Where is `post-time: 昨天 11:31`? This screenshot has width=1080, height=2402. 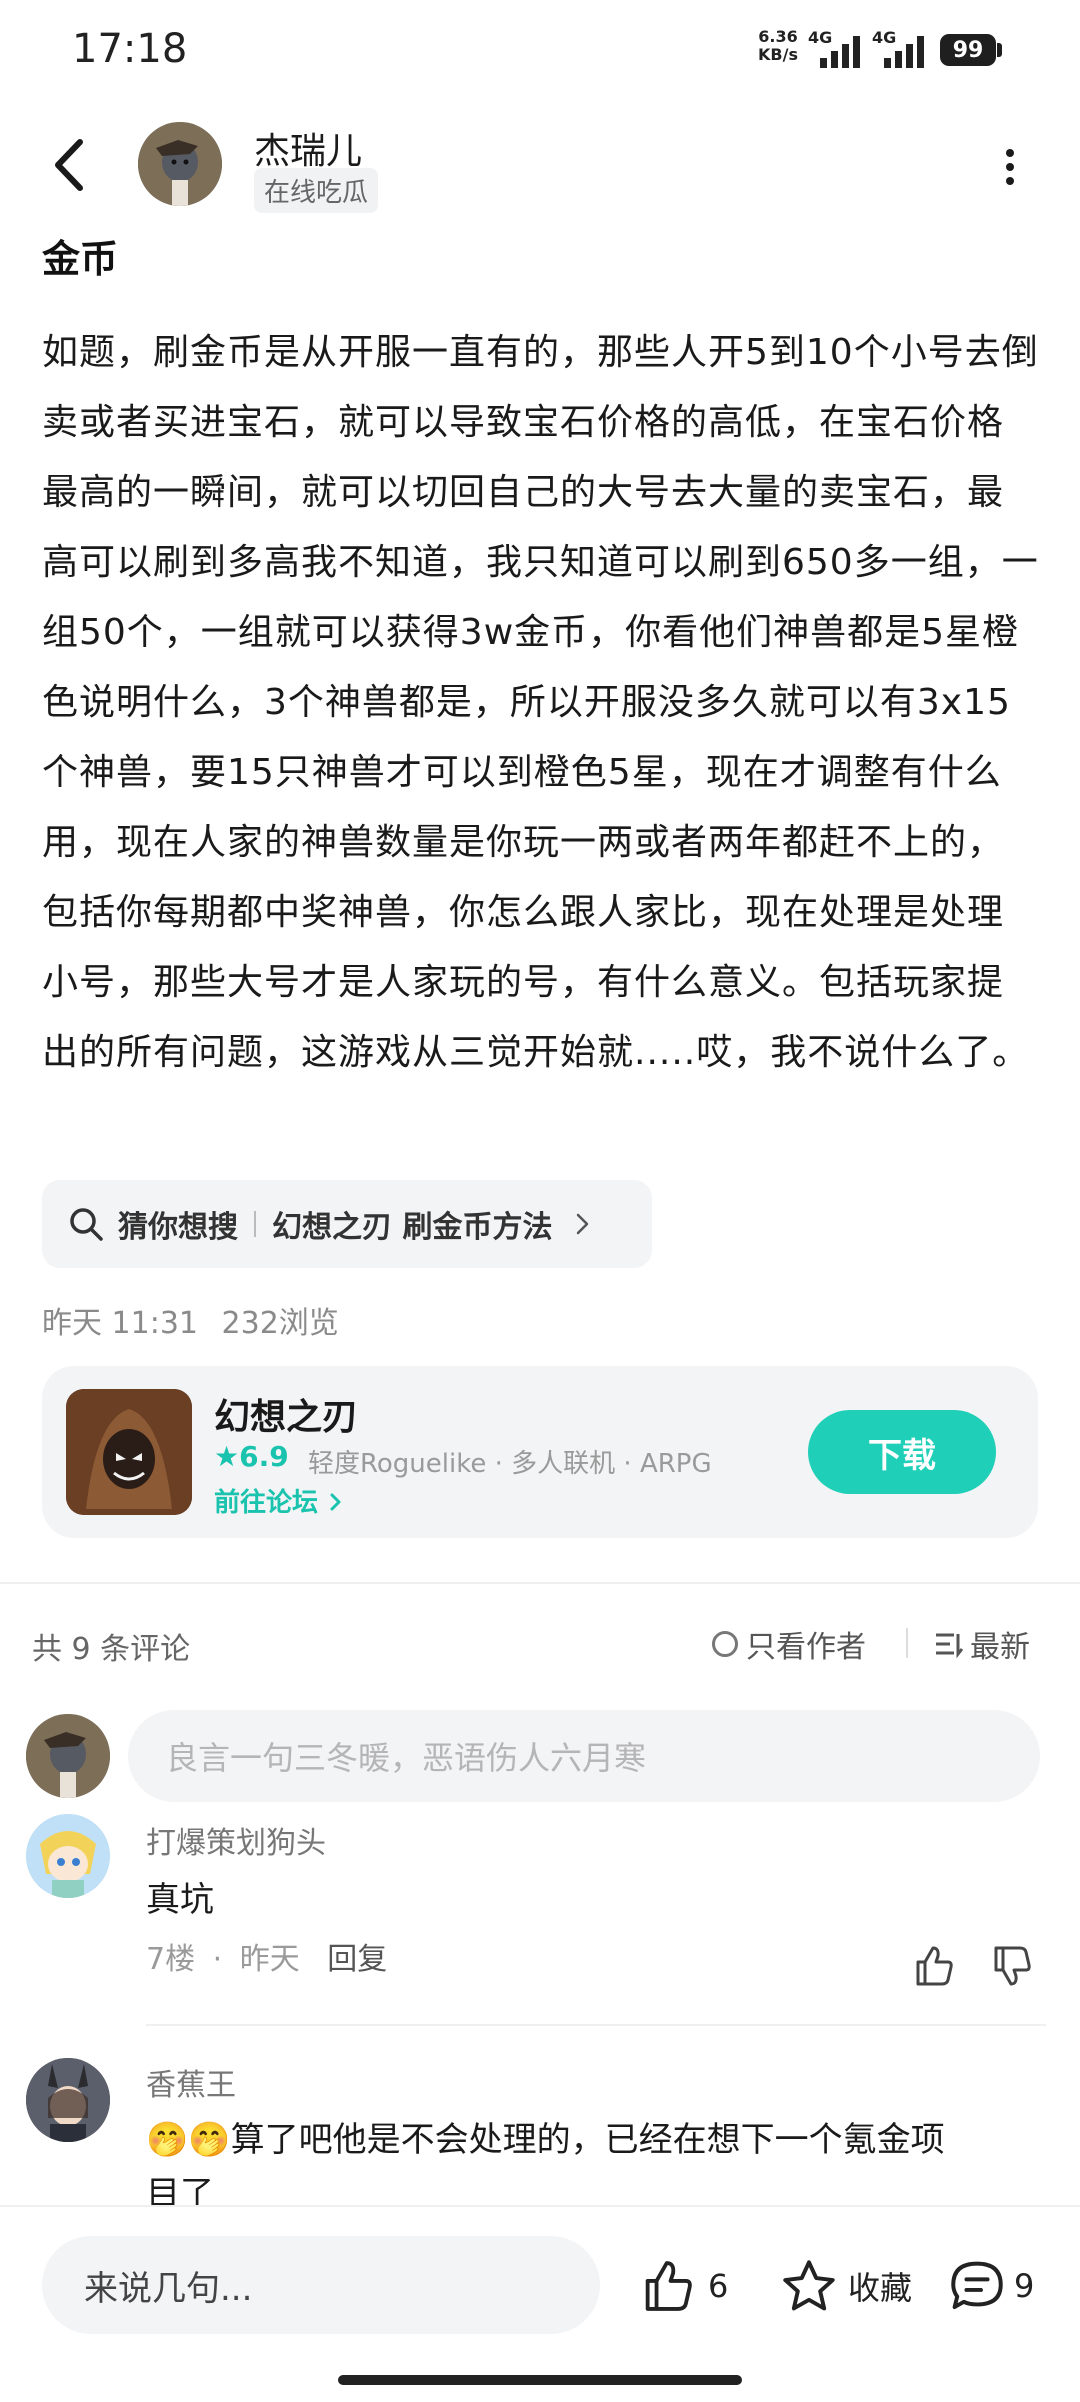
post-time: 昨天 11:31 is located at coordinates (120, 1323).